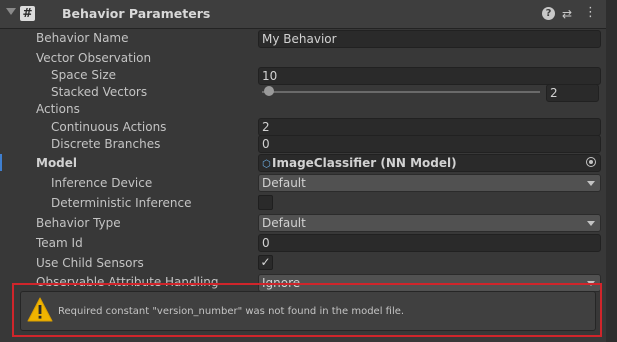 This screenshot has width=617, height=342. What do you see at coordinates (284, 183) in the screenshot?
I see `inference-device-value: Default` at bounding box center [284, 183].